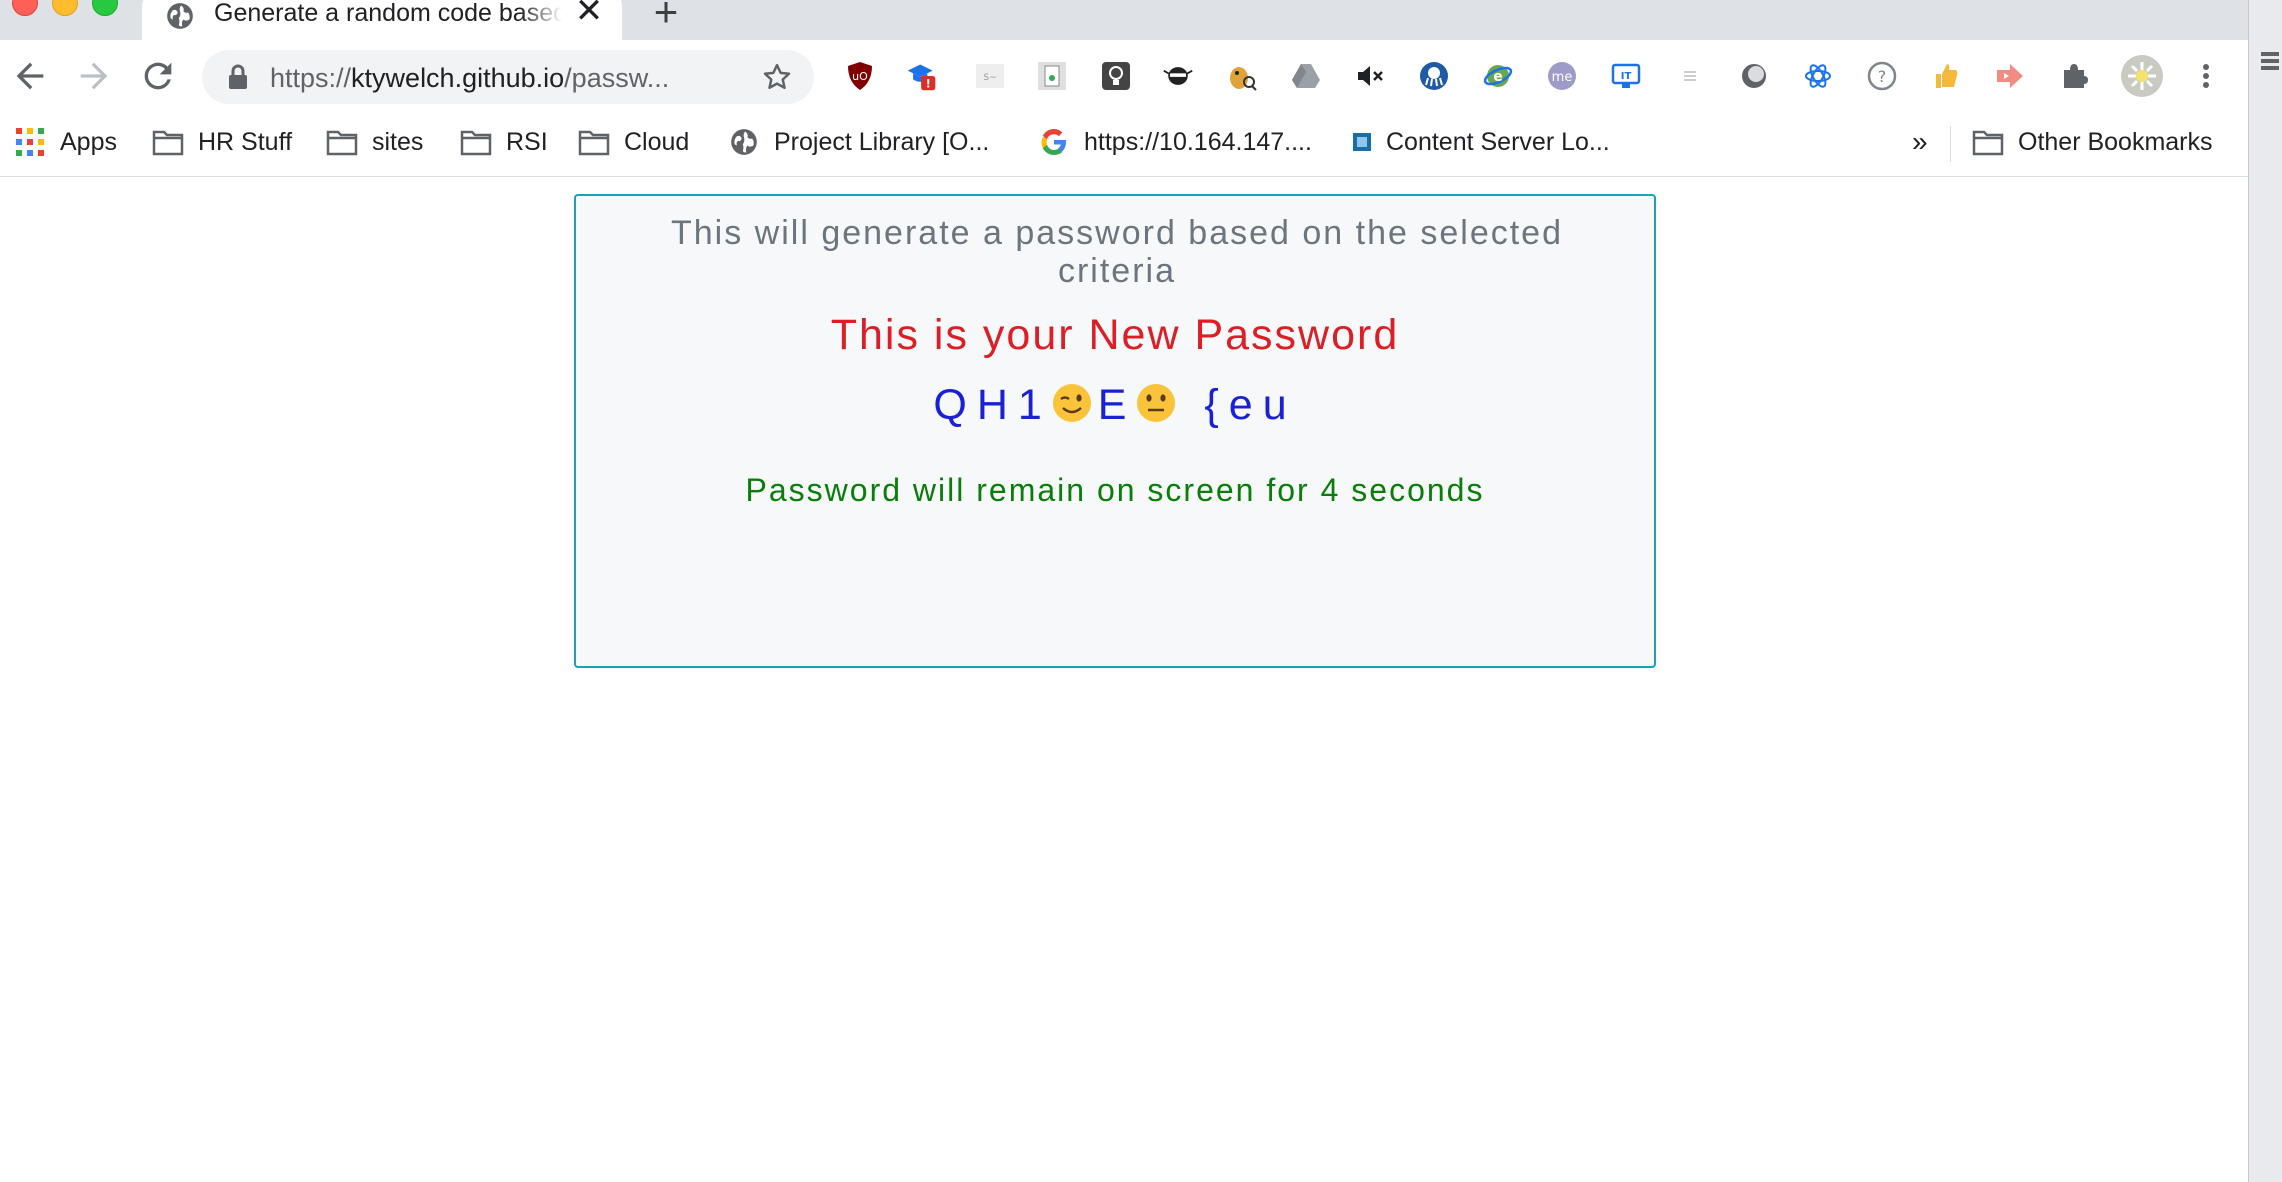 The width and height of the screenshot is (2282, 1182). Describe the element at coordinates (1071, 403) in the screenshot. I see `winking-face-emoji` at that location.